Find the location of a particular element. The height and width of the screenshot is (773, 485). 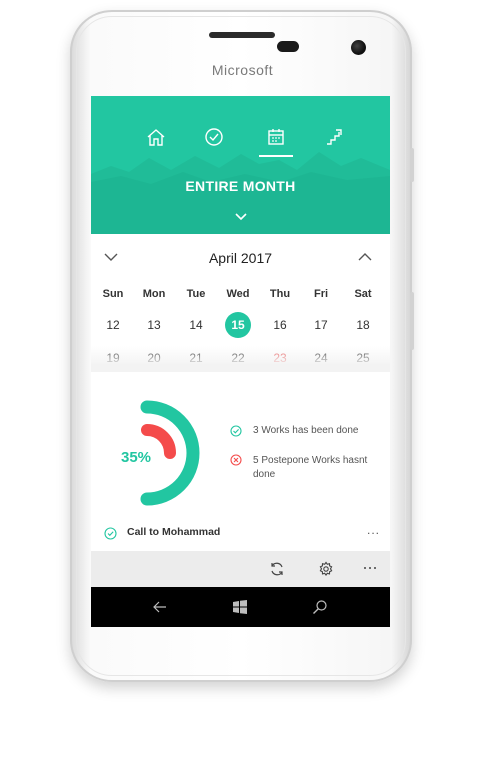

power-button is located at coordinates (412, 165).